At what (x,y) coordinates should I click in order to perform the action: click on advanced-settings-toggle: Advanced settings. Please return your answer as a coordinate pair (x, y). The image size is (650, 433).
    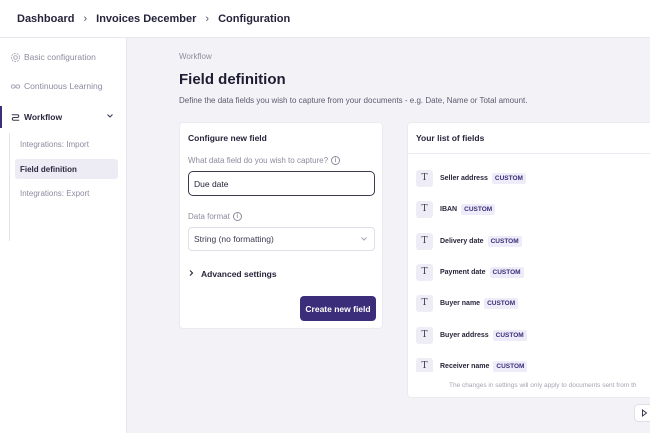
    Looking at the image, I should click on (232, 274).